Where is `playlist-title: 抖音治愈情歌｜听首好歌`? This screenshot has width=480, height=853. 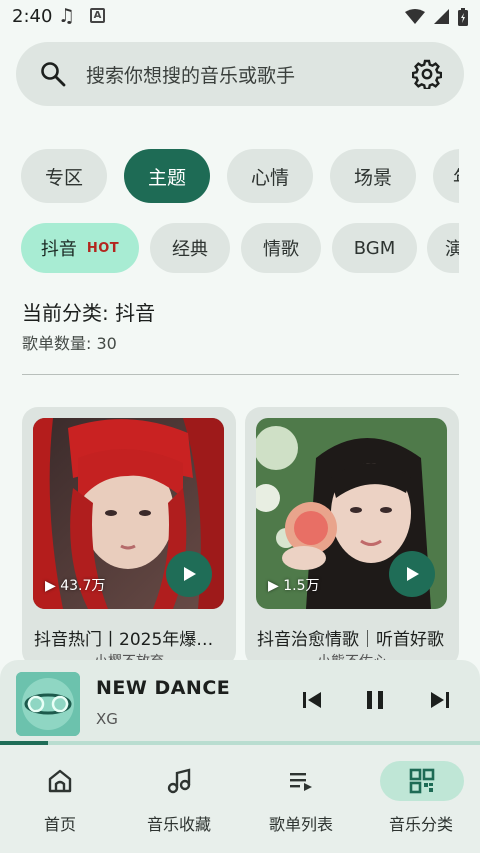
playlist-title: 抖音治愈情歌｜听首好歌 is located at coordinates (350, 640).